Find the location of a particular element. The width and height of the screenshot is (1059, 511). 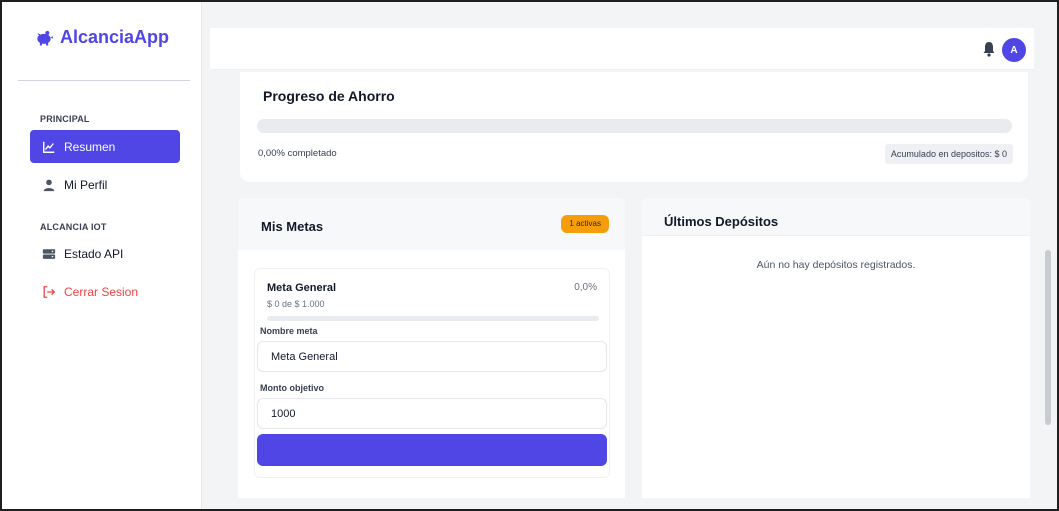

logout-icon is located at coordinates (49, 291).